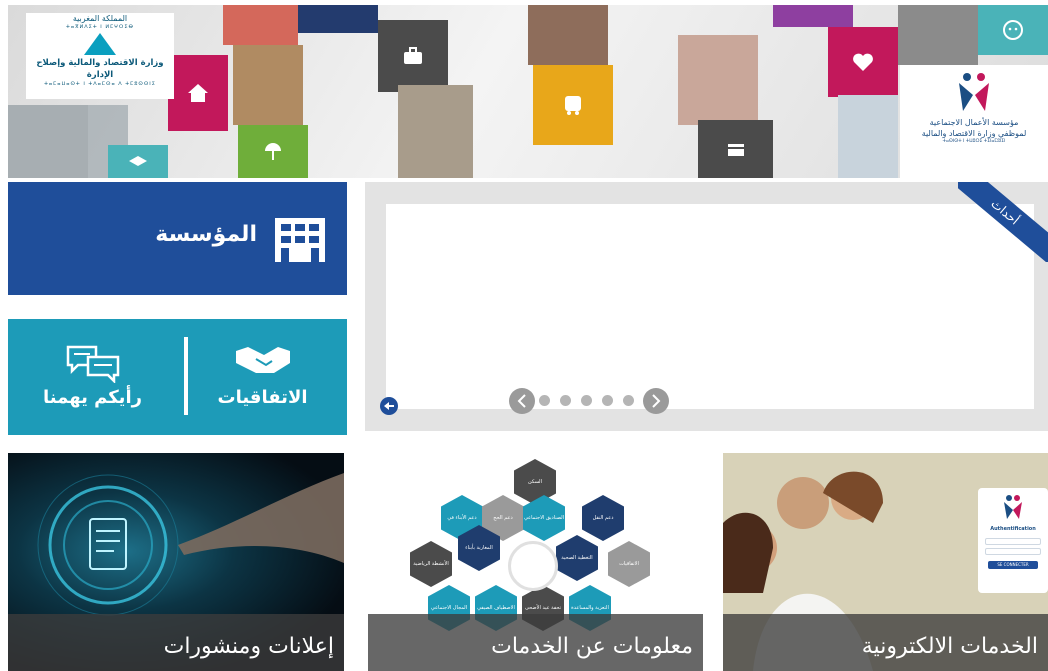 Image resolution: width=1048 pixels, height=671 pixels. I want to click on hex-housing: السكن, so click(535, 482).